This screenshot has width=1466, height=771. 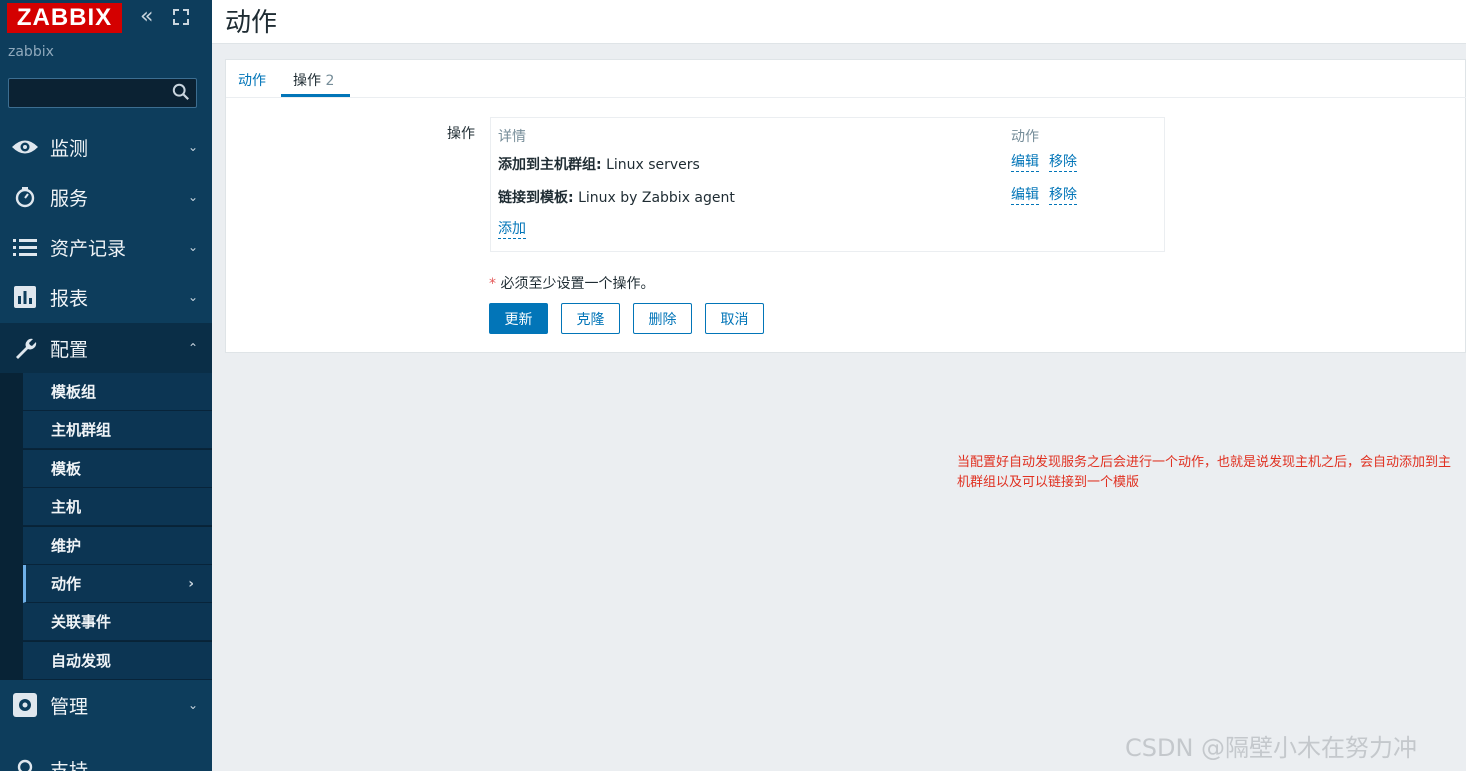 I want to click on submenu-host-groups: 主机群组, so click(x=117, y=430).